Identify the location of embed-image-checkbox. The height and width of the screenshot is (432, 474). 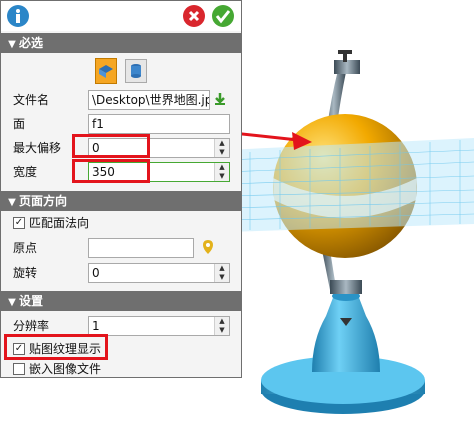
(19, 369).